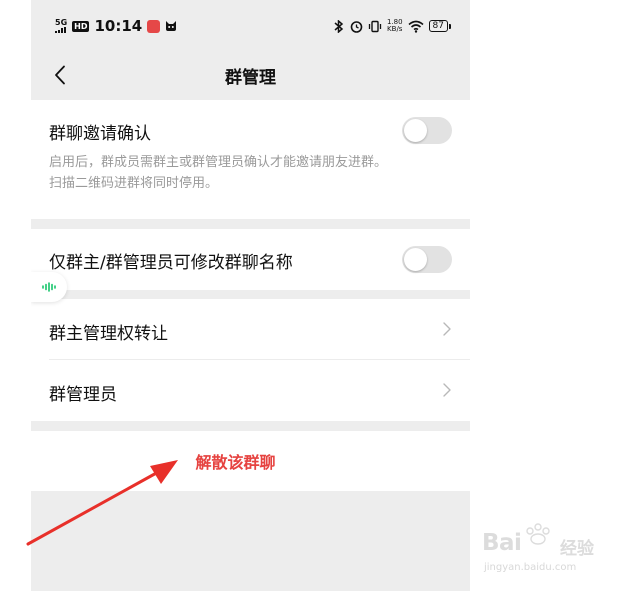  I want to click on rename-restriction-toggle, so click(427, 259).